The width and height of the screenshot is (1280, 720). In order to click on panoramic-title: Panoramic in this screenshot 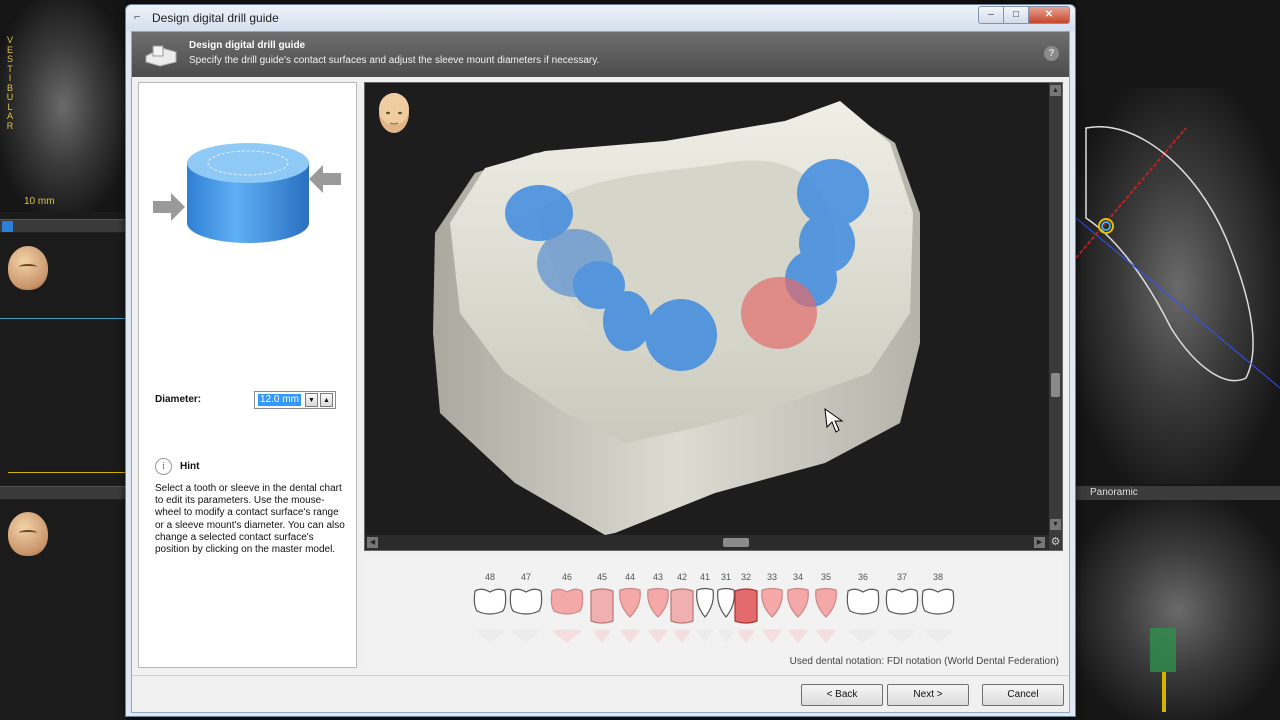, I will do `click(1178, 493)`.